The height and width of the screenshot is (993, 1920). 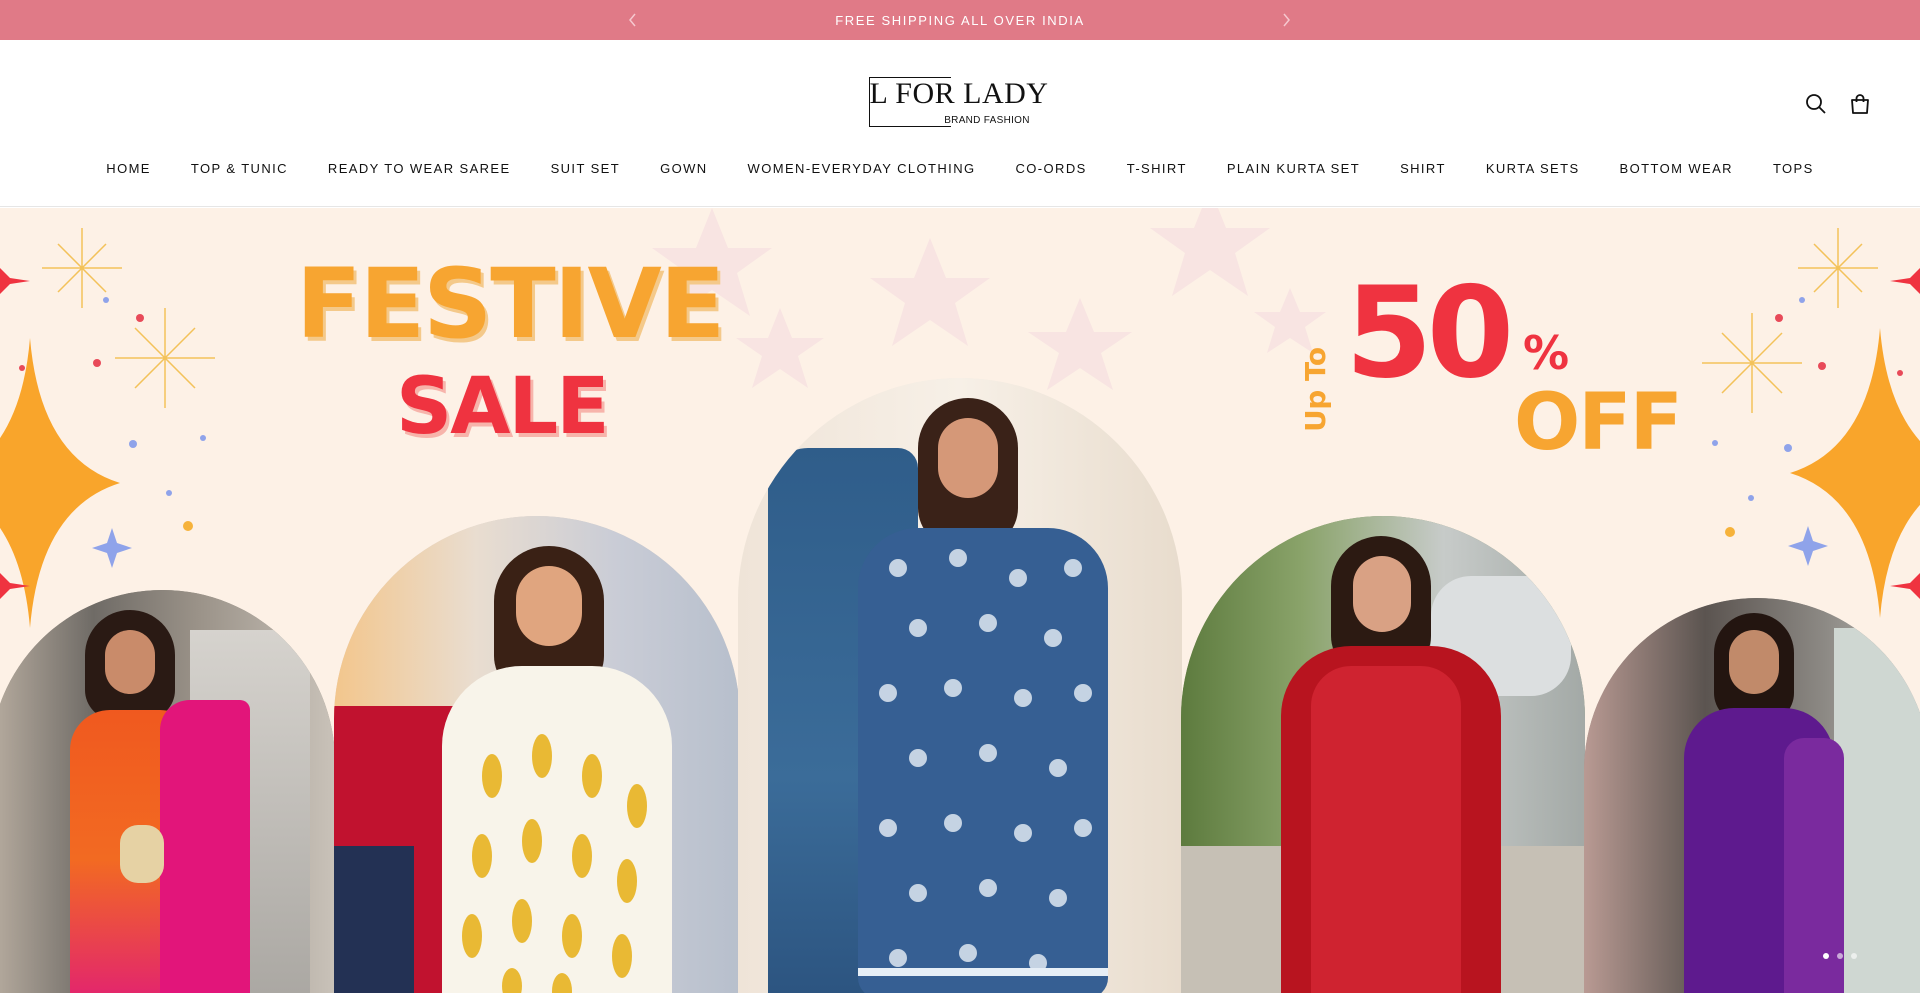 What do you see at coordinates (1598, 423) in the screenshot?
I see `offer-suffix: OFF` at bounding box center [1598, 423].